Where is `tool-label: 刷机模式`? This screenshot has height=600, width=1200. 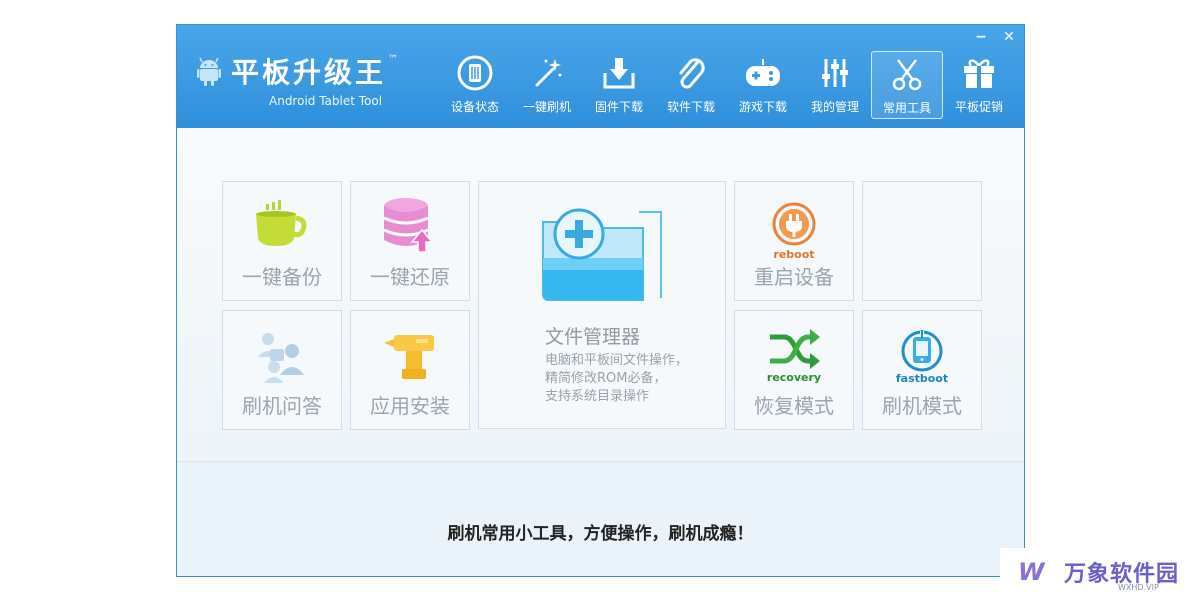
tool-label: 刷机模式 is located at coordinates (922, 406).